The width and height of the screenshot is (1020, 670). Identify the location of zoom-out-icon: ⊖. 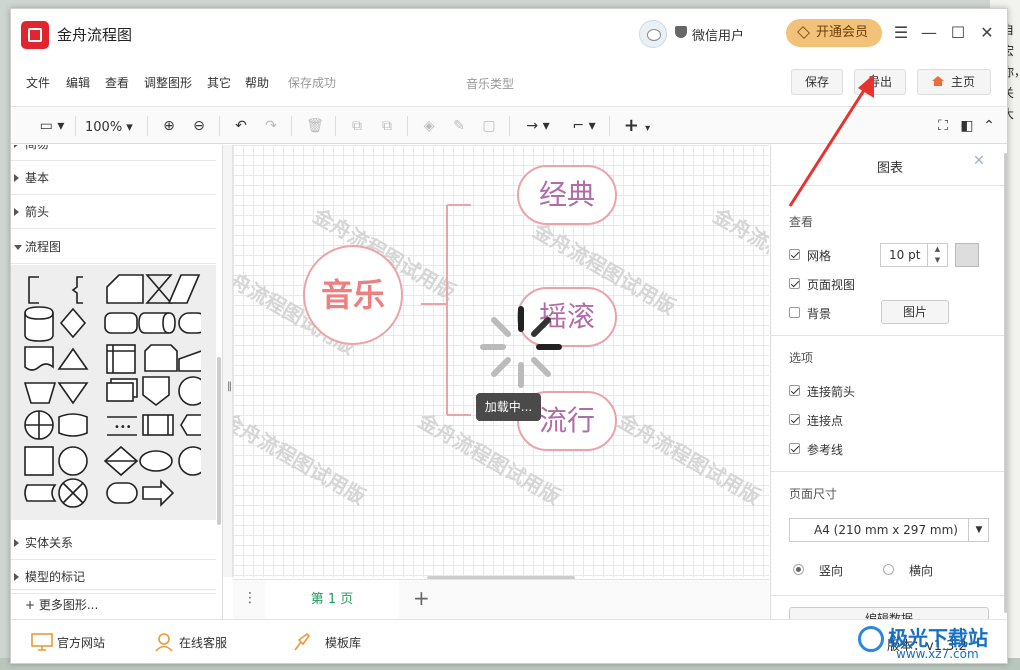
(199, 126).